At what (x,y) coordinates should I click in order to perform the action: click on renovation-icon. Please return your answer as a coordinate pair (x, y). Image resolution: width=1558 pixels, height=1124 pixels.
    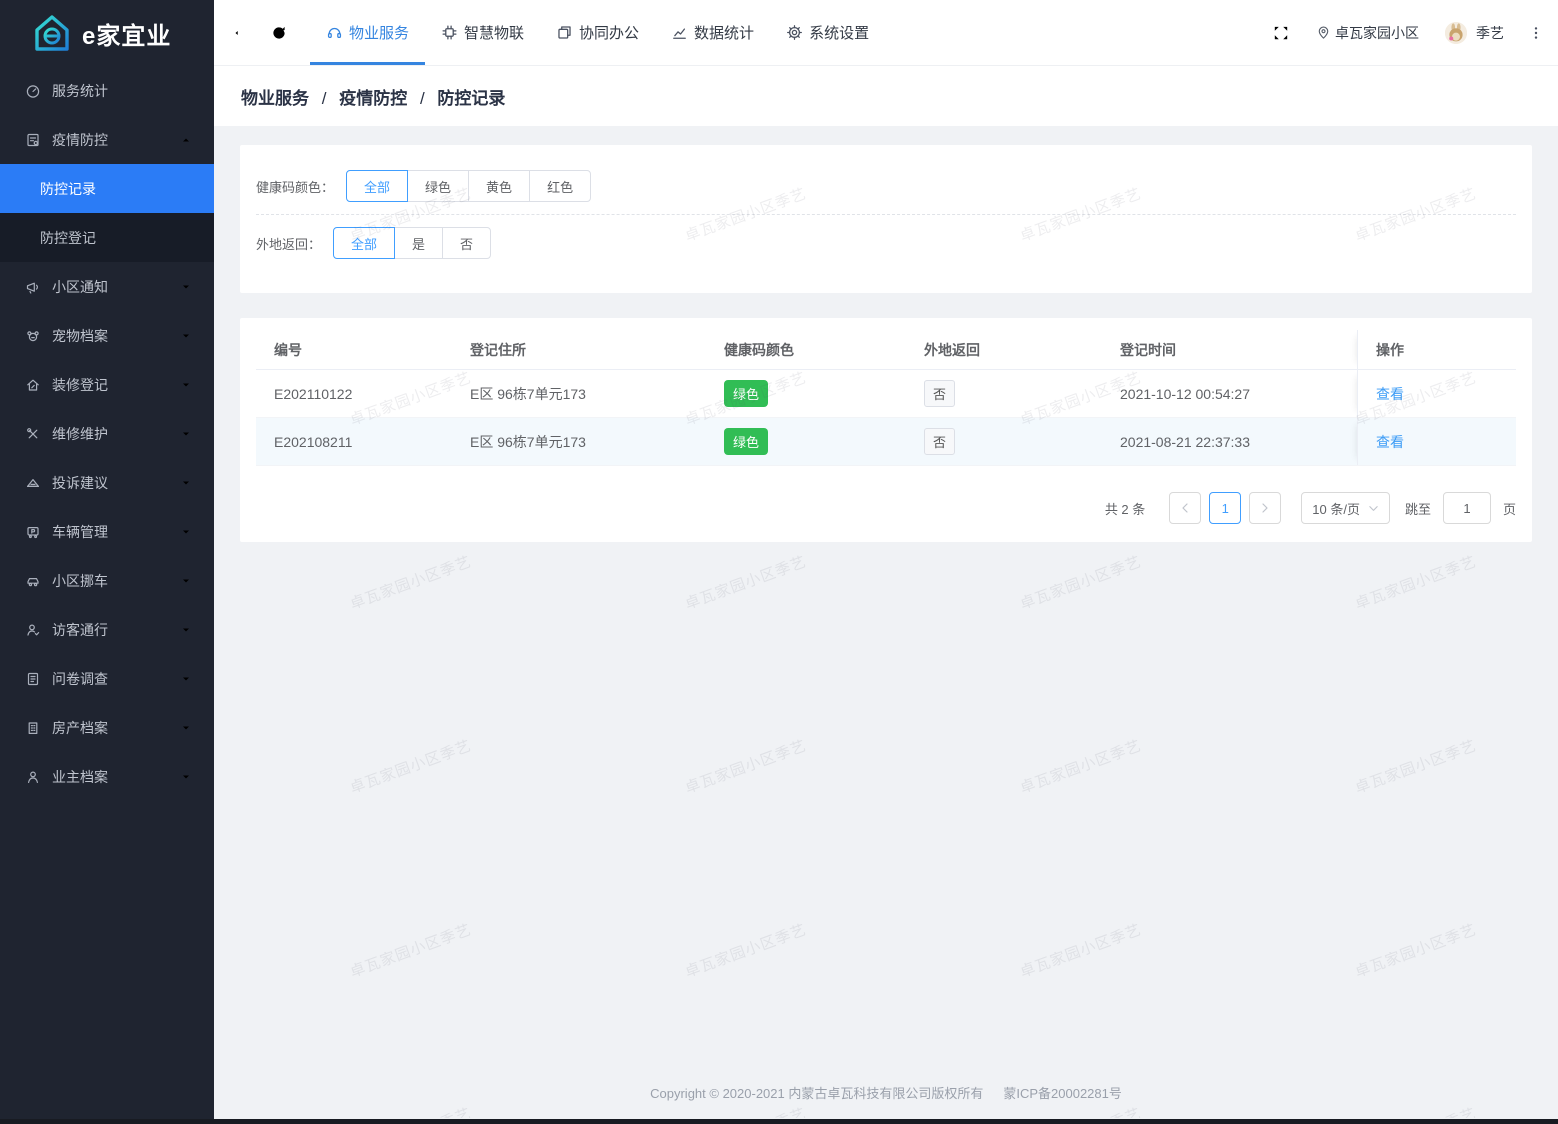
    Looking at the image, I should click on (33, 385).